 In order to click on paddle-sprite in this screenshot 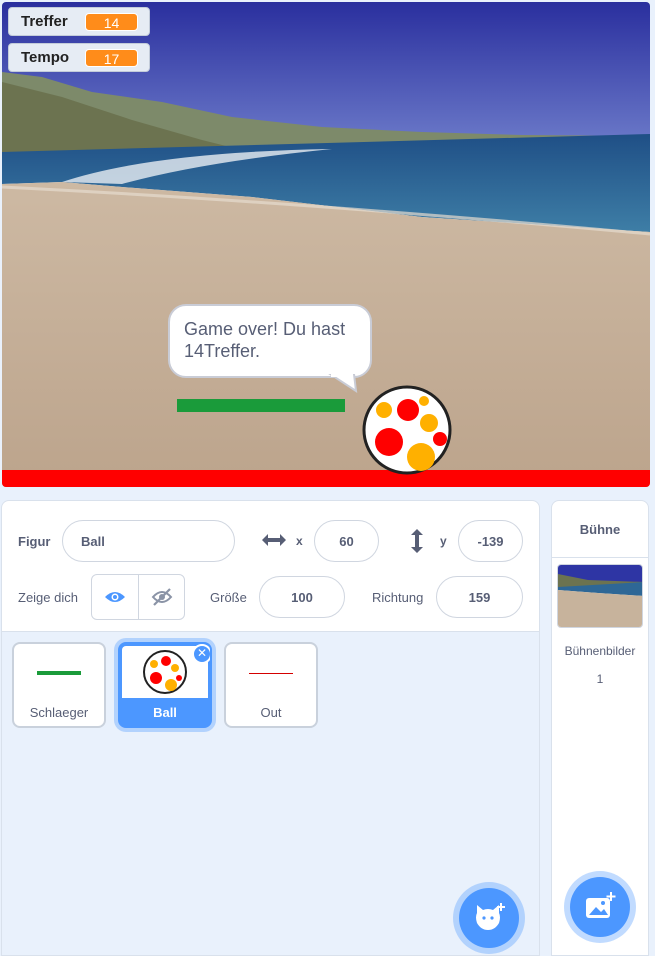, I will do `click(261, 405)`.